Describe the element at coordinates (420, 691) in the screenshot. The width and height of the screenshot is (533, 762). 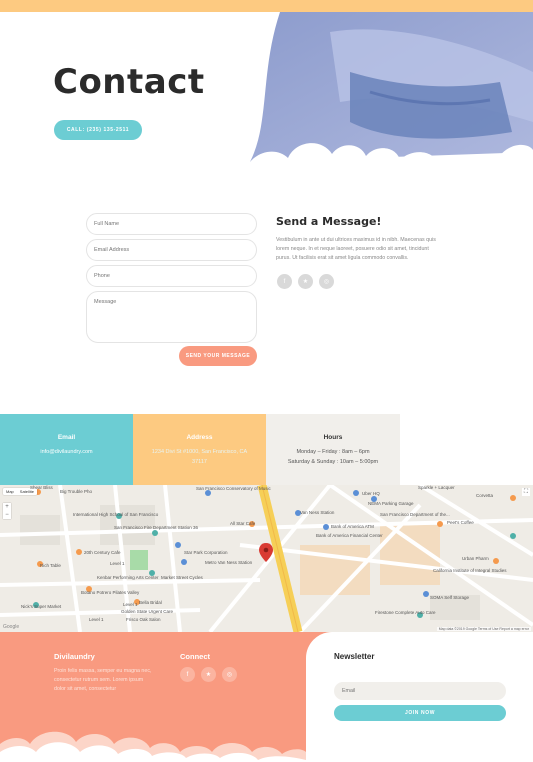
I see `newsletter-email-field` at that location.